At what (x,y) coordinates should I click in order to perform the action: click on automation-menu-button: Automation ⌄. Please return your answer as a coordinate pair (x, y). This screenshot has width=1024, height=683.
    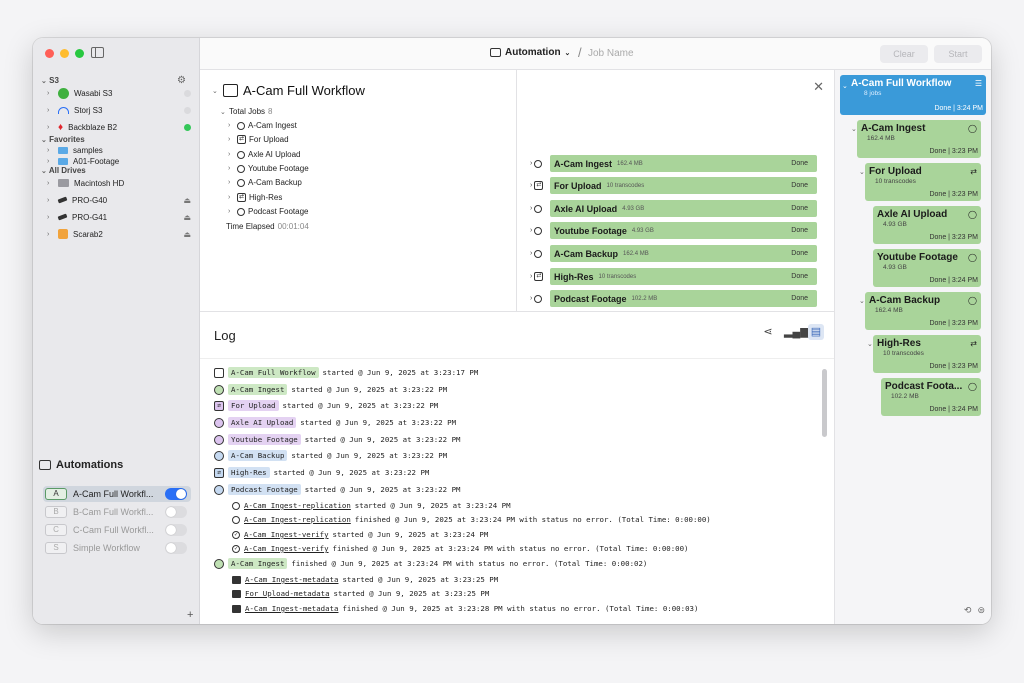
    Looking at the image, I should click on (530, 52).